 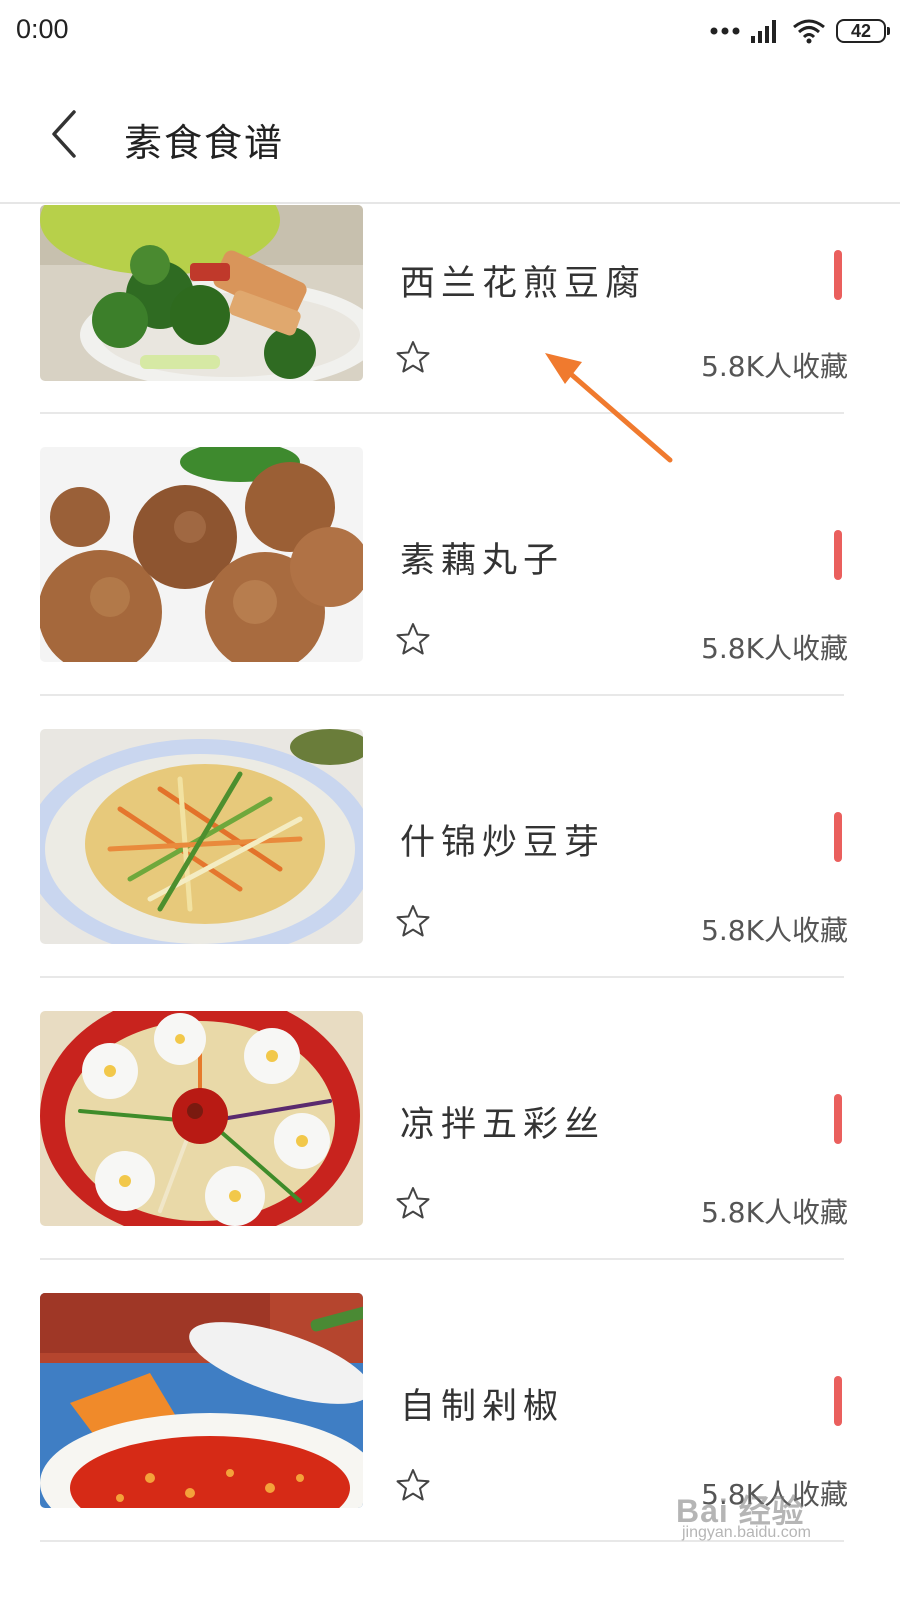 What do you see at coordinates (746, 1532) in the screenshot?
I see `watermark-sub: jingyan.baidu.com` at bounding box center [746, 1532].